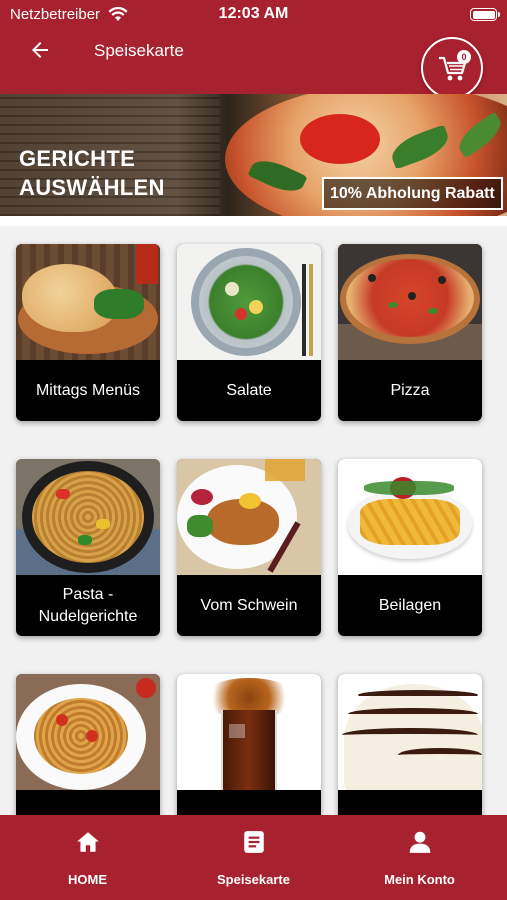 This screenshot has height=900, width=507. I want to click on status-bar: Netzbetreiber 12:03 AM, so click(253, 15).